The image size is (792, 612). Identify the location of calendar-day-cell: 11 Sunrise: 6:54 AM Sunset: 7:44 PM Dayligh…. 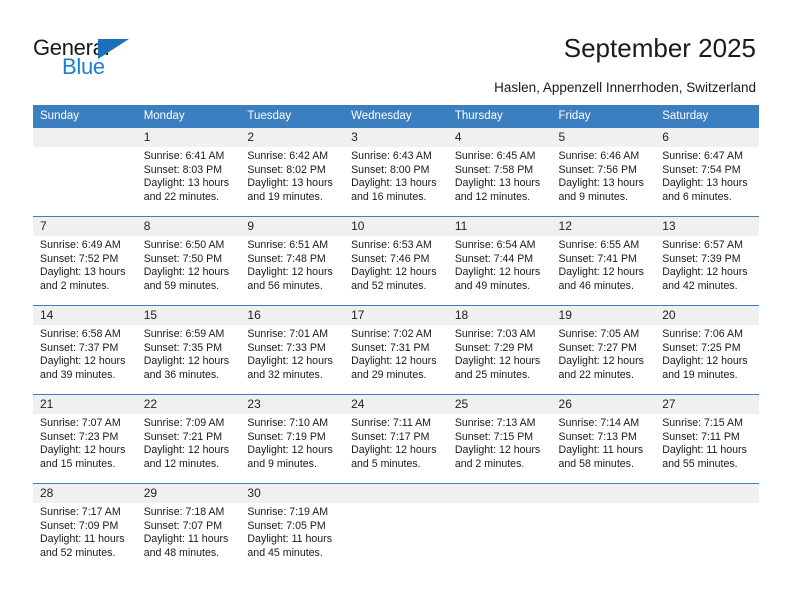
(499, 261).